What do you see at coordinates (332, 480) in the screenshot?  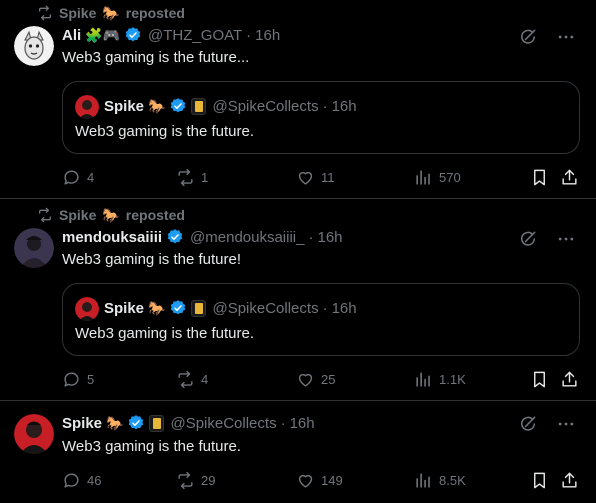 I see `like-count: 149` at bounding box center [332, 480].